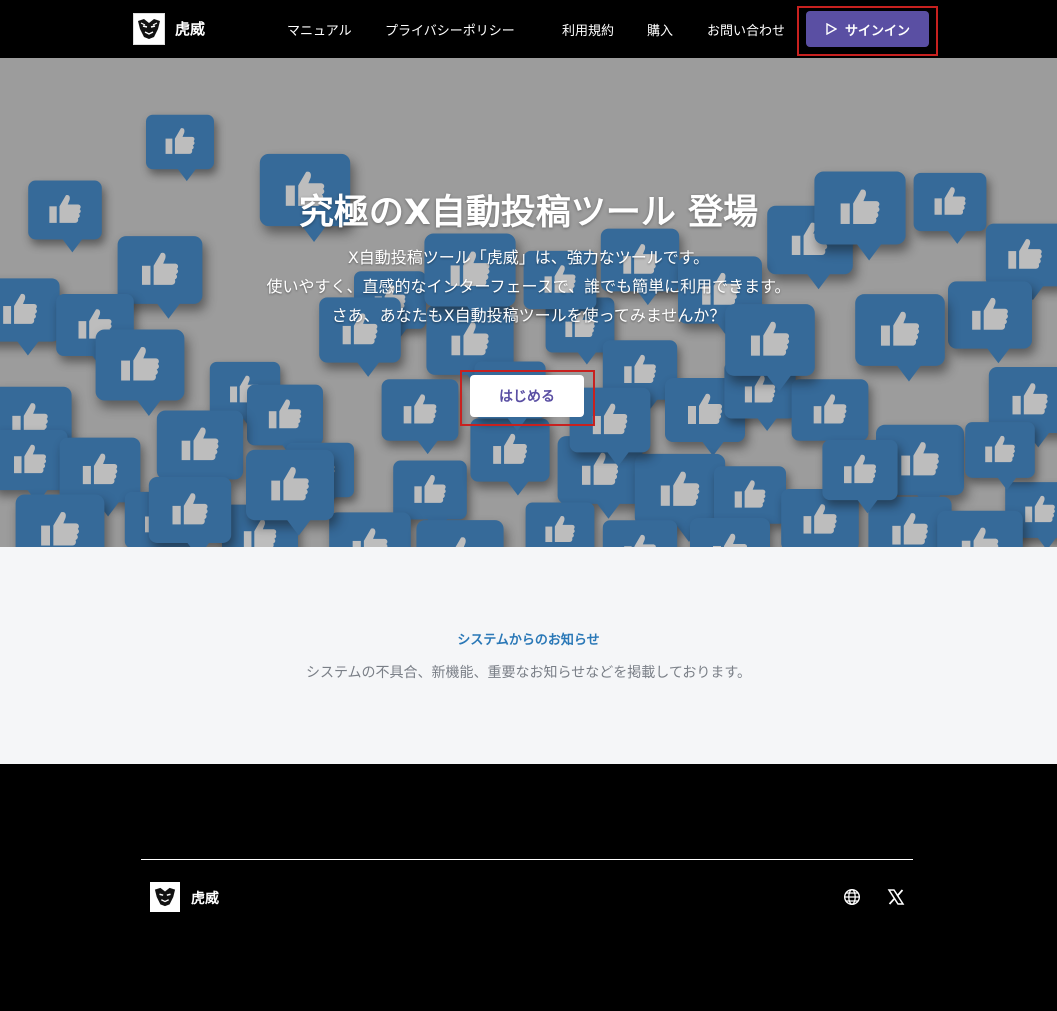  I want to click on site-header: 虎威 マニュアル プライバシーポリシー 利用規約 購入 お問い合わせ サインイン, so click(528, 29).